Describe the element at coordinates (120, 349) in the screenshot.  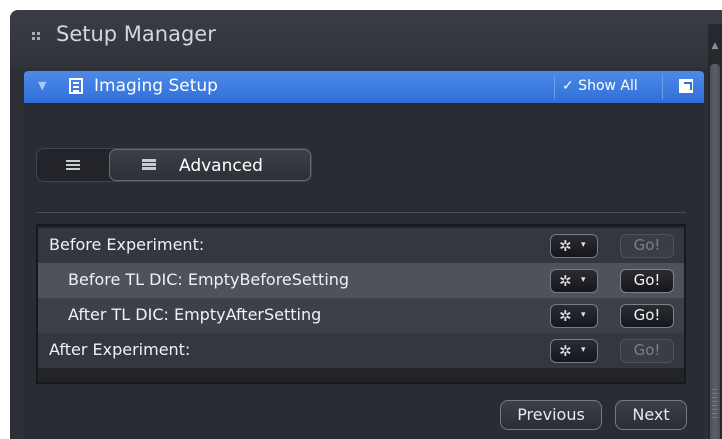
I see `row-label: After Experiment:` at that location.